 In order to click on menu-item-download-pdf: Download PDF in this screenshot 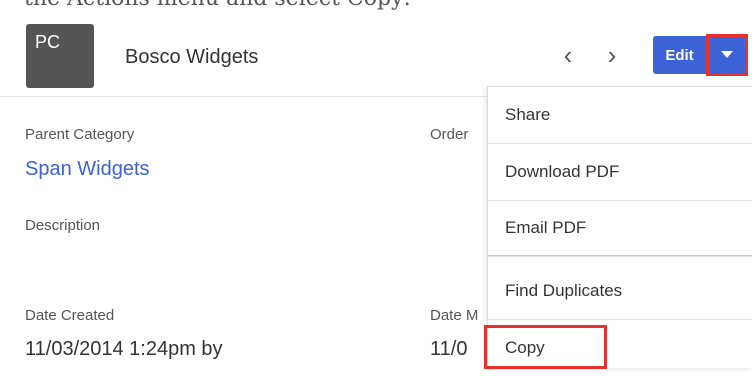, I will do `click(620, 172)`.